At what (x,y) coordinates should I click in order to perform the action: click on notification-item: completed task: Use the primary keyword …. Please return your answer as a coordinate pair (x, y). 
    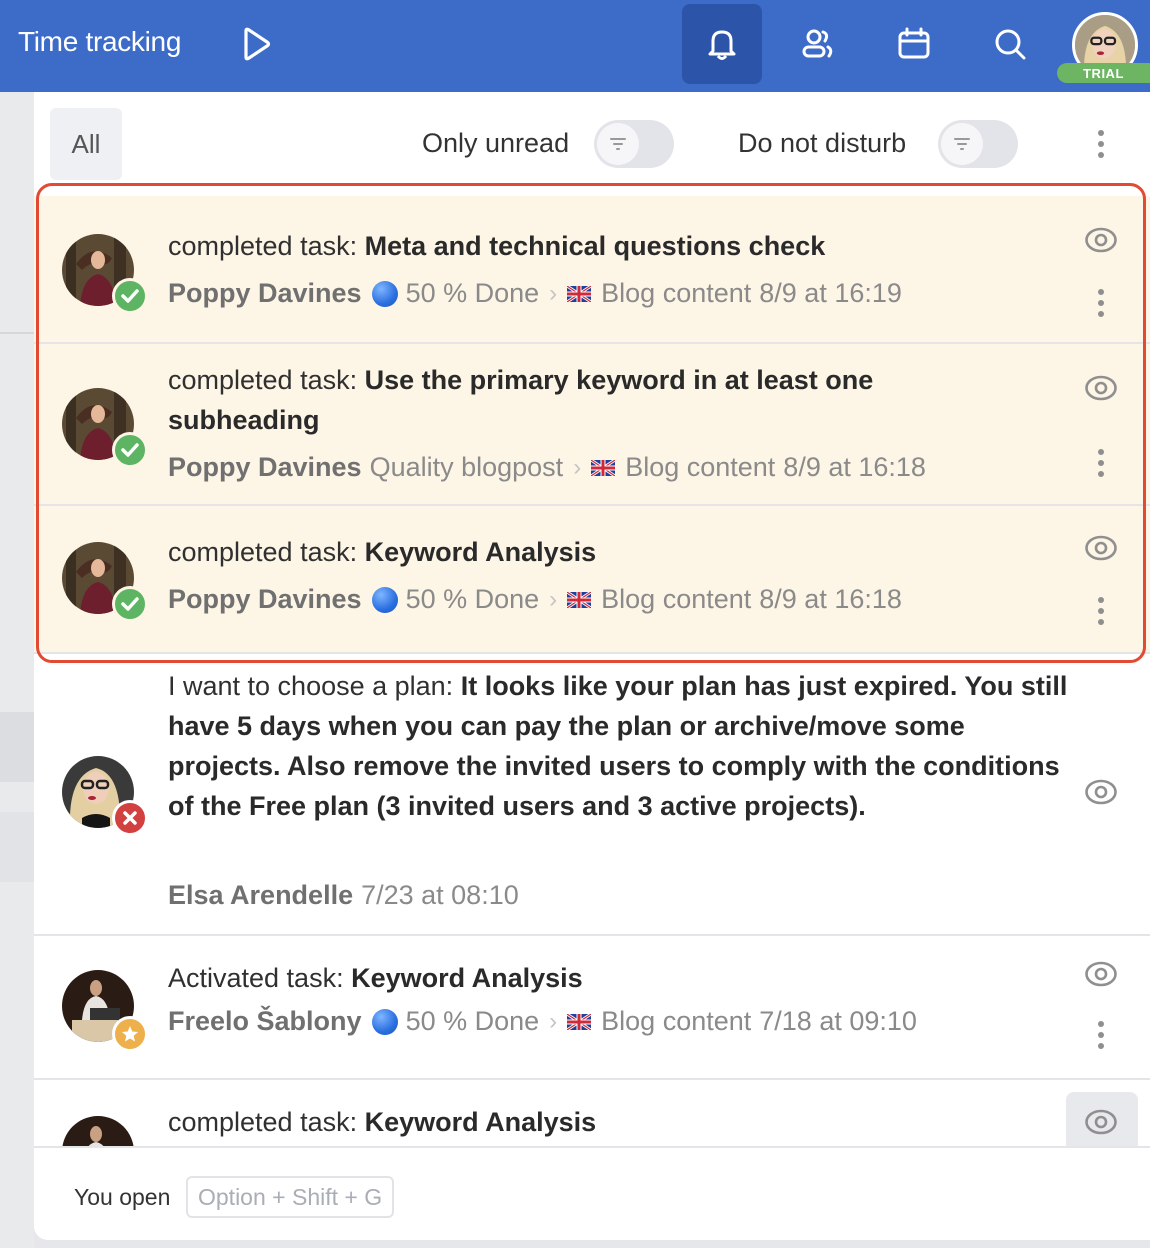
    Looking at the image, I should click on (592, 425).